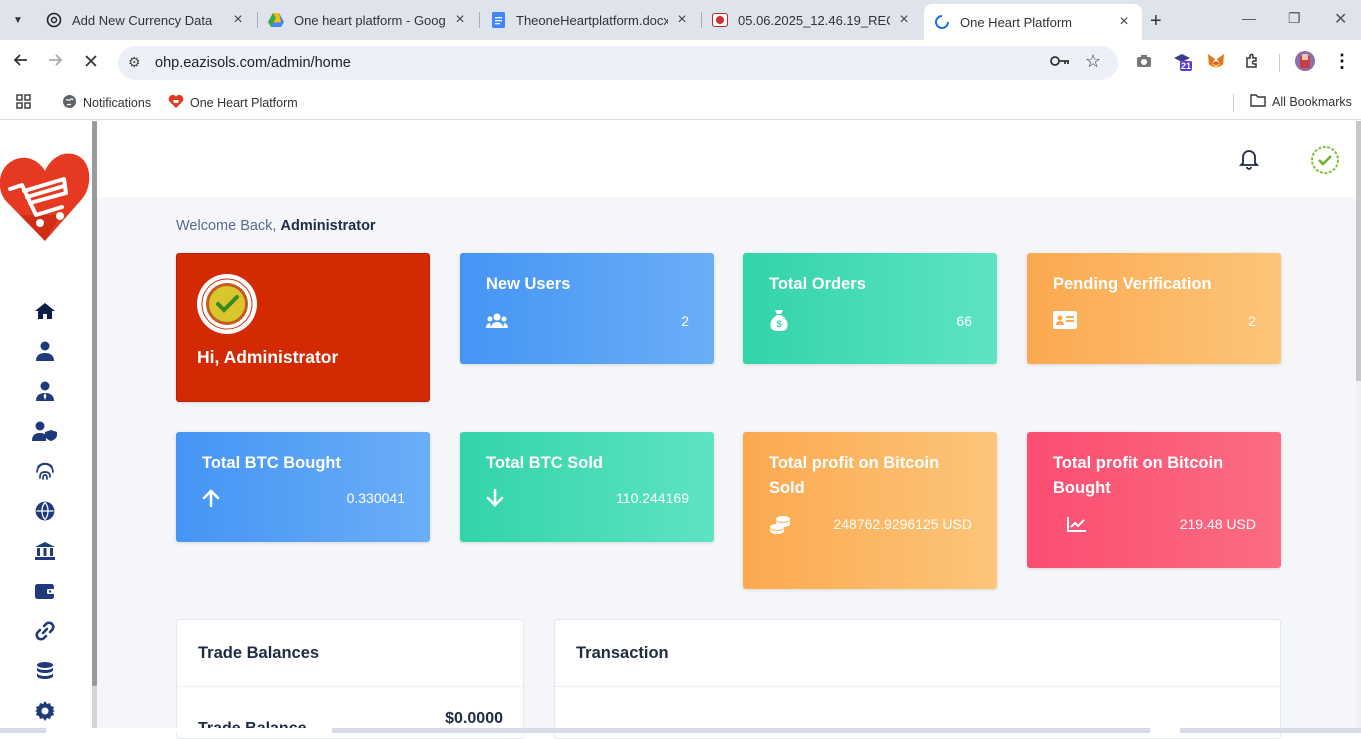 The height and width of the screenshot is (739, 1361). Describe the element at coordinates (1325, 162) in the screenshot. I see `verified-check-icon` at that location.